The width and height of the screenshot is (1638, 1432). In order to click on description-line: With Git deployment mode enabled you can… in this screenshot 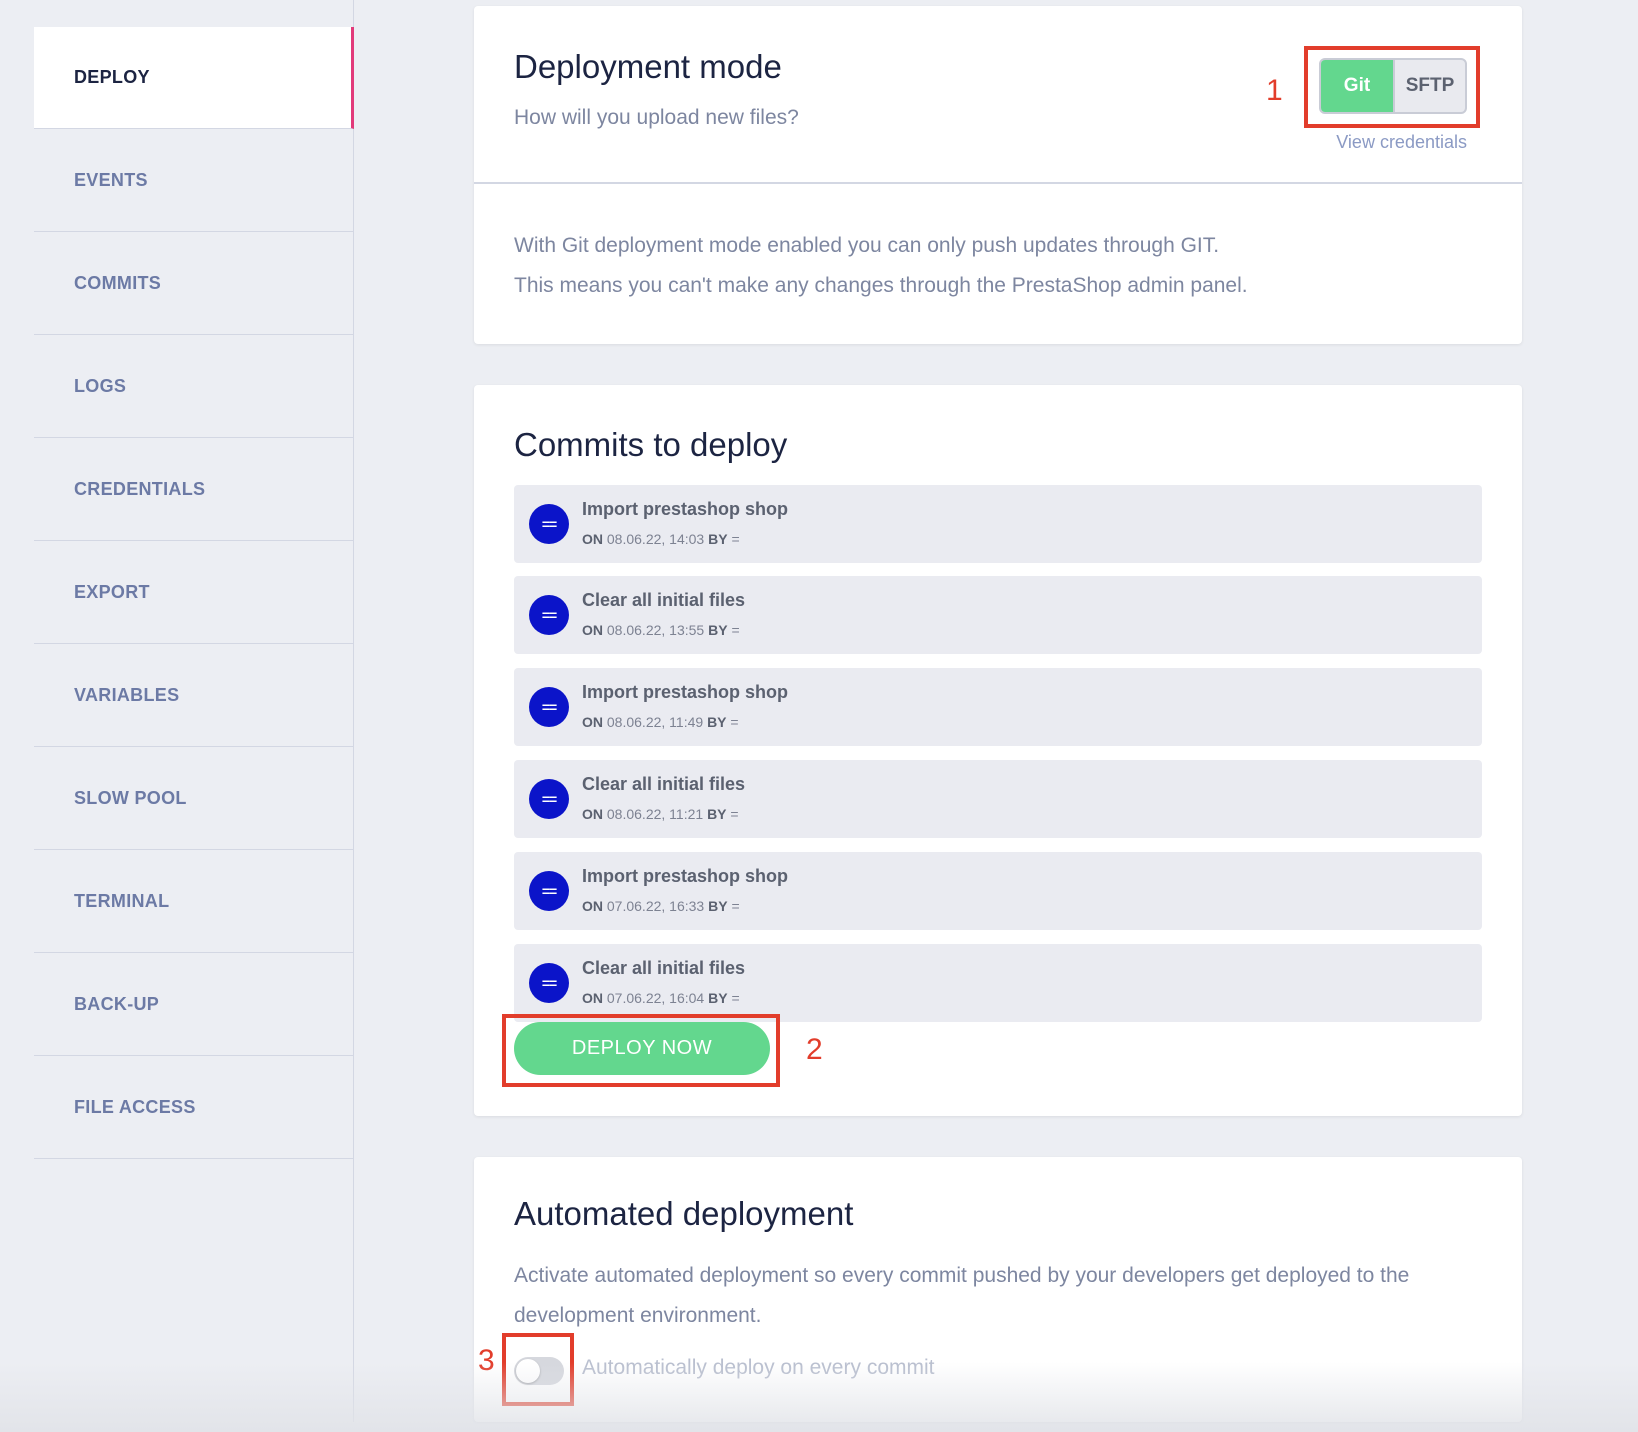, I will do `click(867, 245)`.